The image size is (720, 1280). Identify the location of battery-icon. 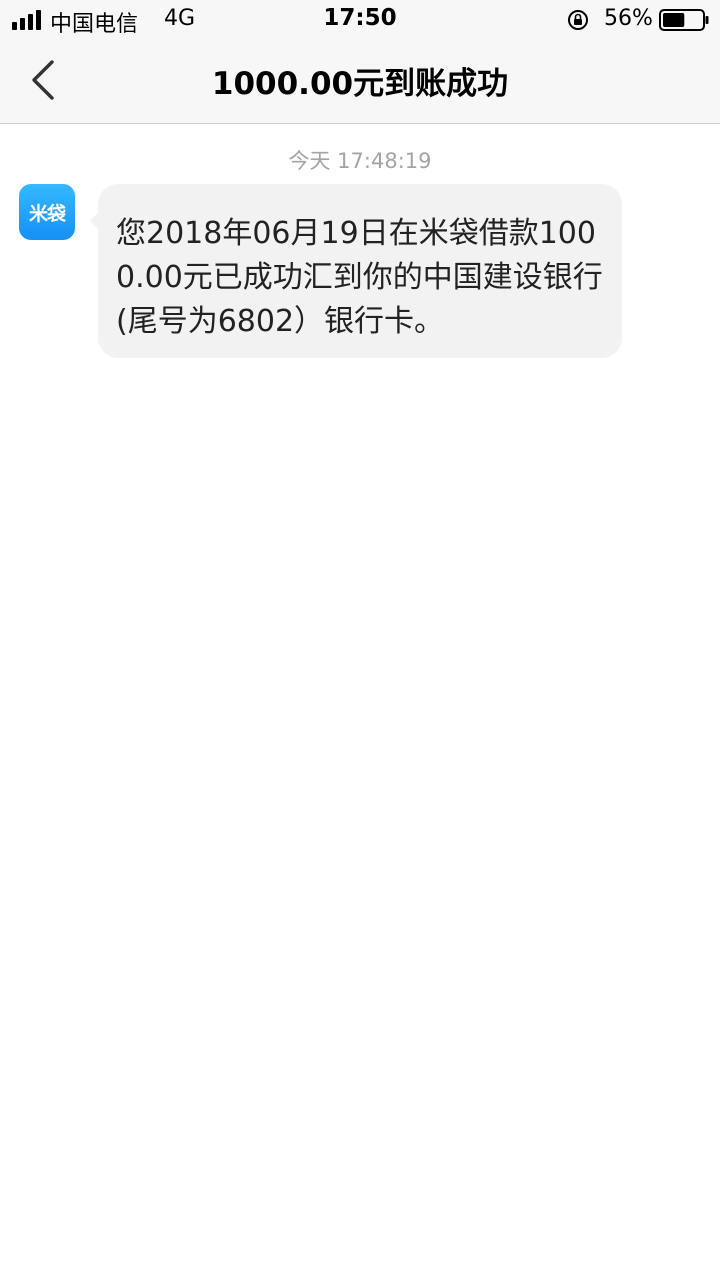
(684, 20).